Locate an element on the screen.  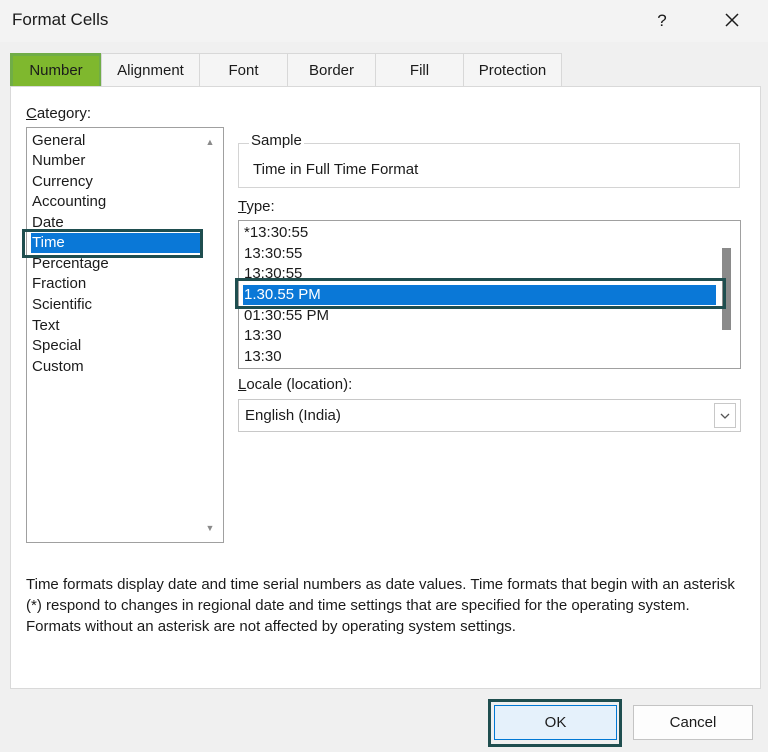
cancel-button: Cancel is located at coordinates (693, 722).